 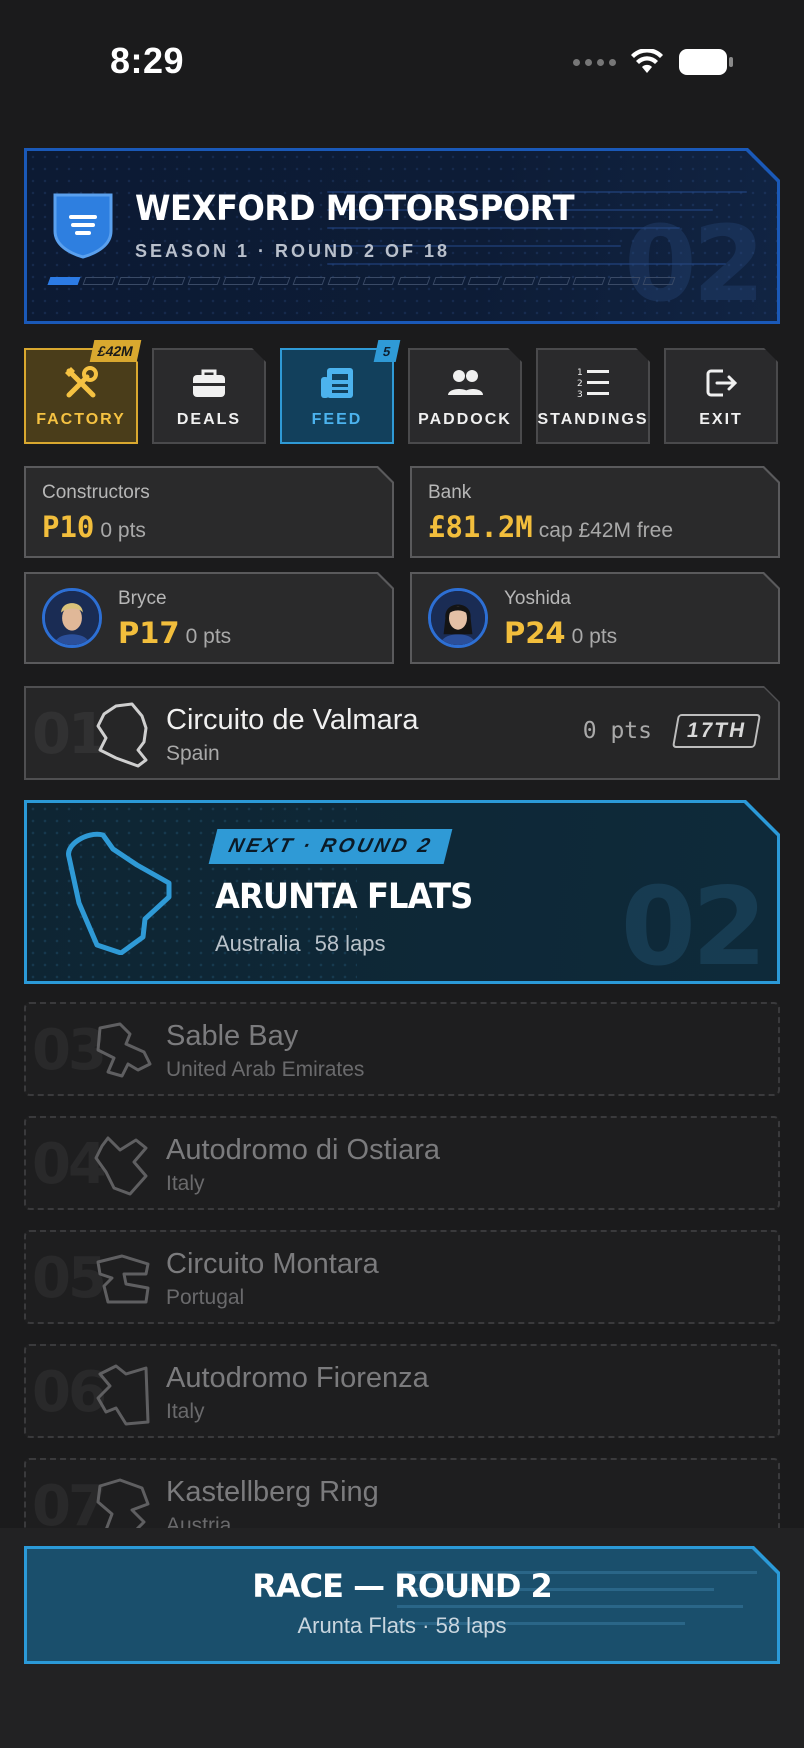 I want to click on svg-text: 2, so click(x=580, y=384).